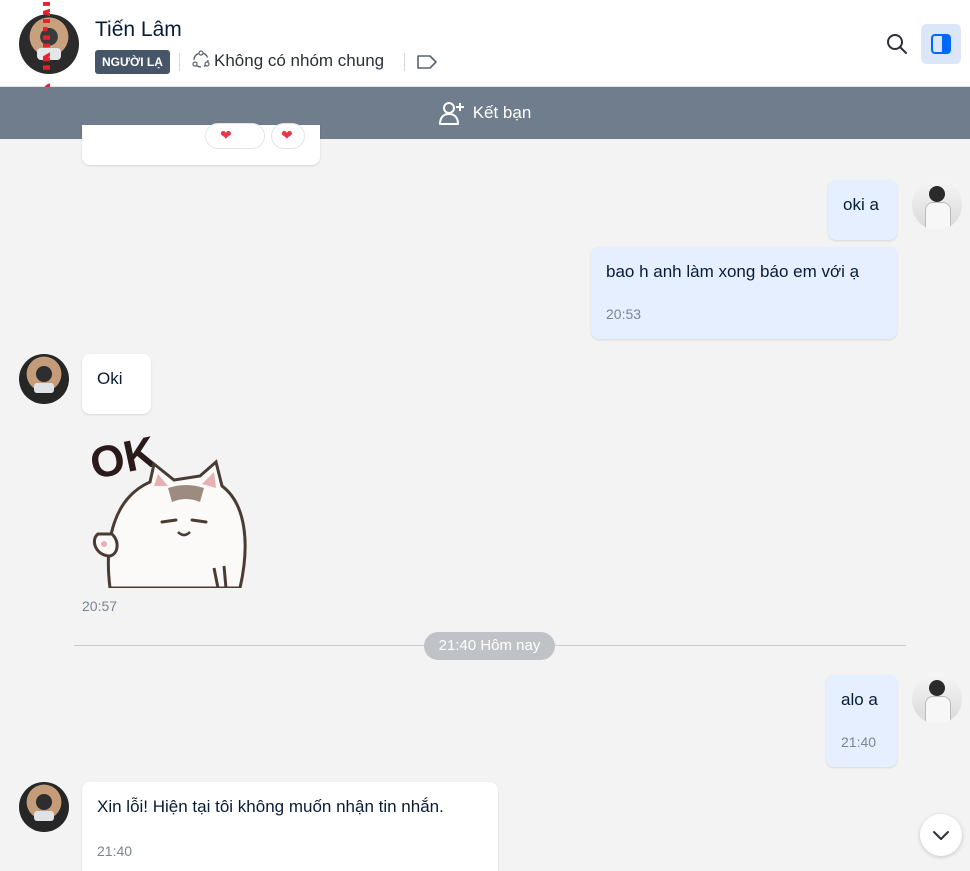 The height and width of the screenshot is (871, 970). I want to click on reaction-button: ❤, so click(288, 136).